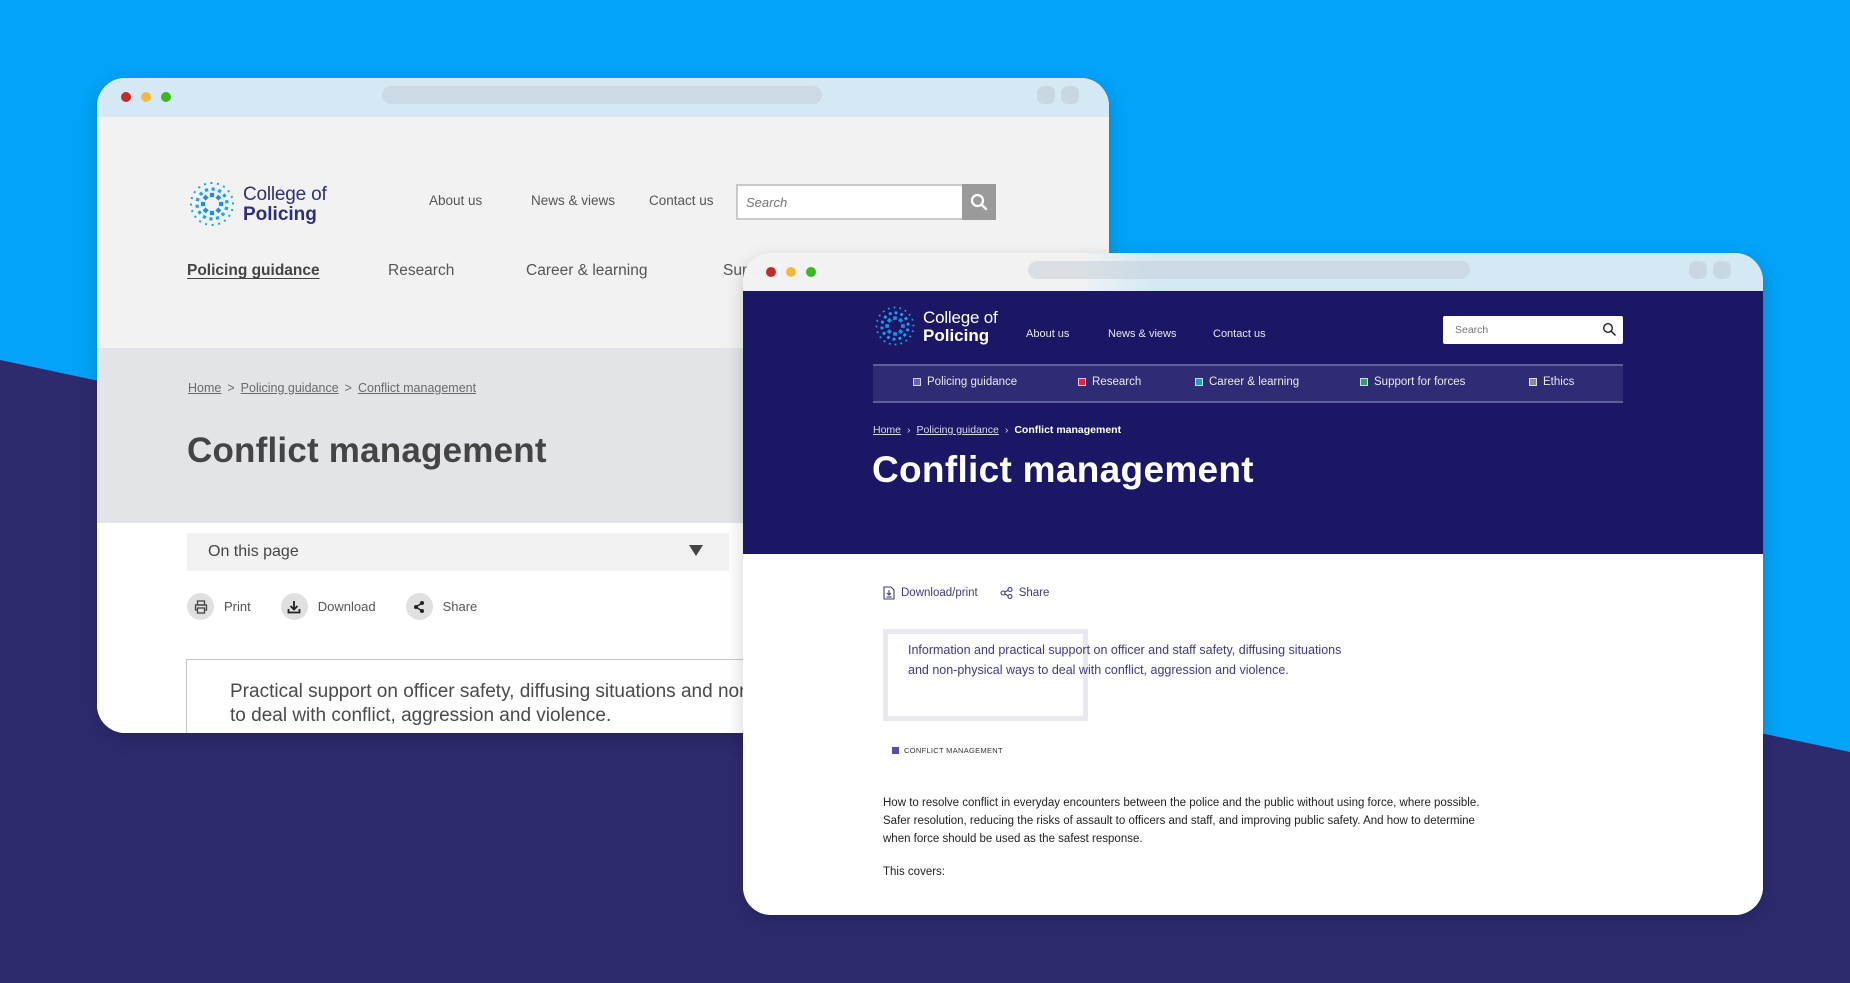  I want to click on logo-text-line1: College of, so click(285, 194).